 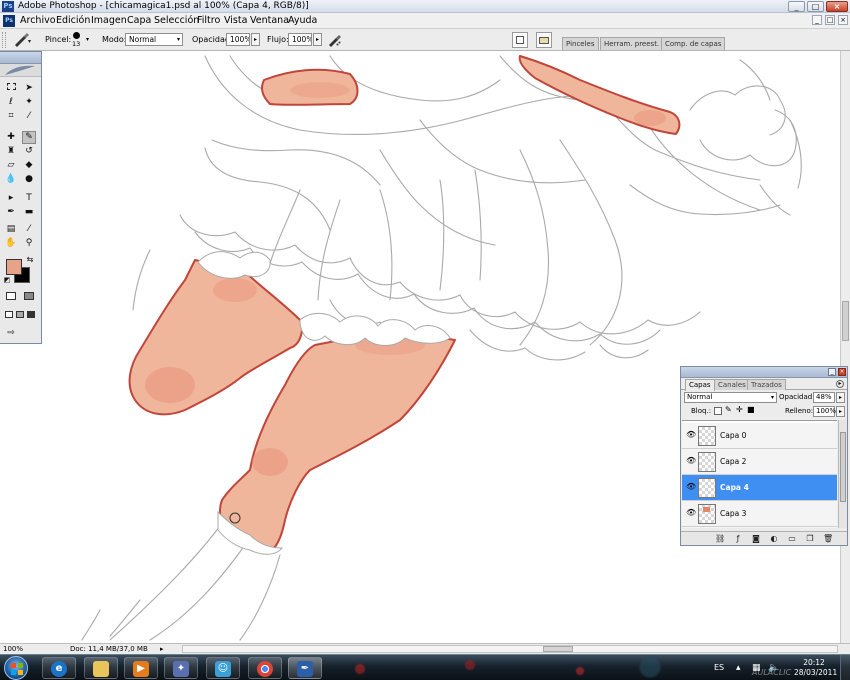 What do you see at coordinates (9, 21) in the screenshot?
I see `document-menu-icon: Ps` at bounding box center [9, 21].